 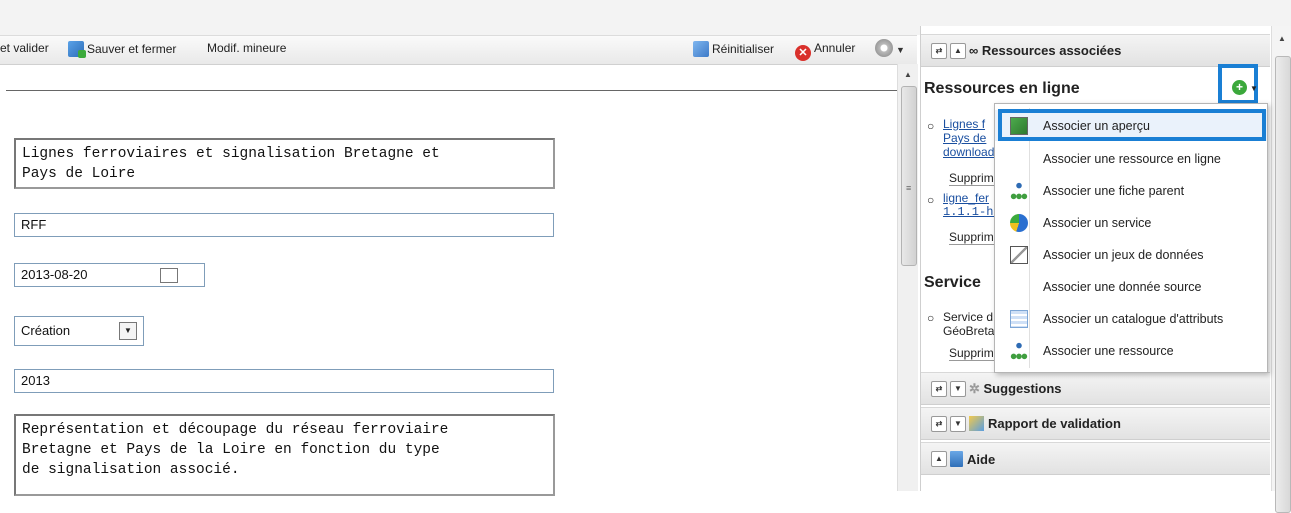 I want to click on menu-item-label: Associer un jeux de données, so click(x=1123, y=255).